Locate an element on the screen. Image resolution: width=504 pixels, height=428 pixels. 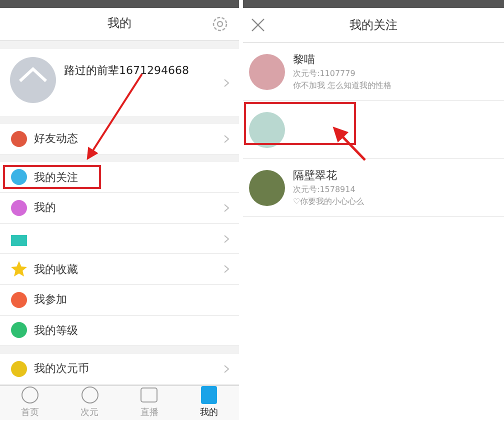
close-icon is located at coordinates (258, 25).